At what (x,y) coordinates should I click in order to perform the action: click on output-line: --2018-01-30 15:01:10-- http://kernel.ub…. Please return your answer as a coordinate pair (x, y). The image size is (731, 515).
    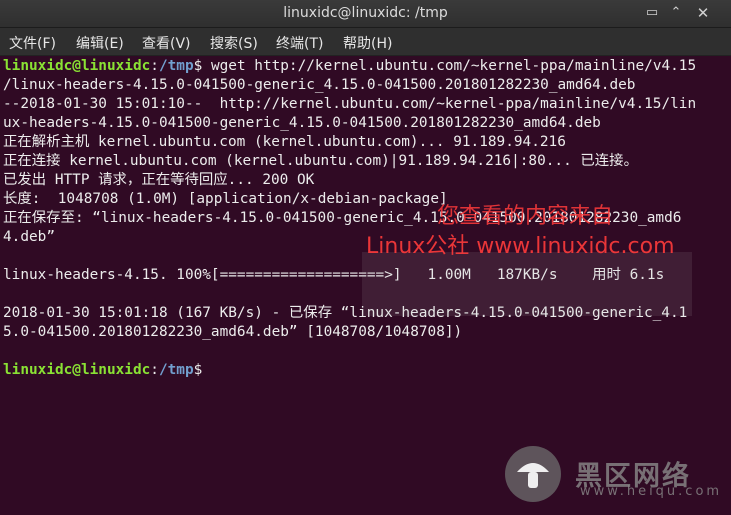
    Looking at the image, I should click on (350, 104).